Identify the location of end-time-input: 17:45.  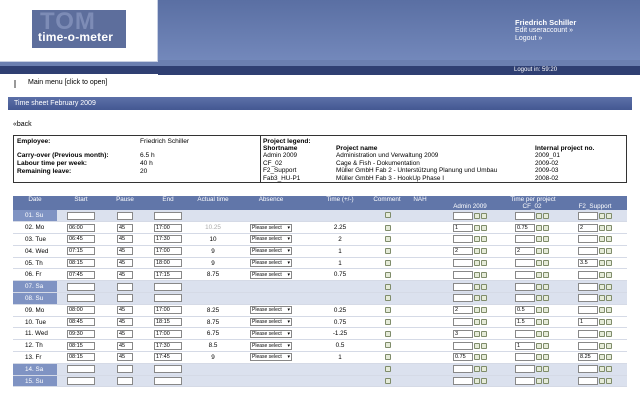
(168, 357).